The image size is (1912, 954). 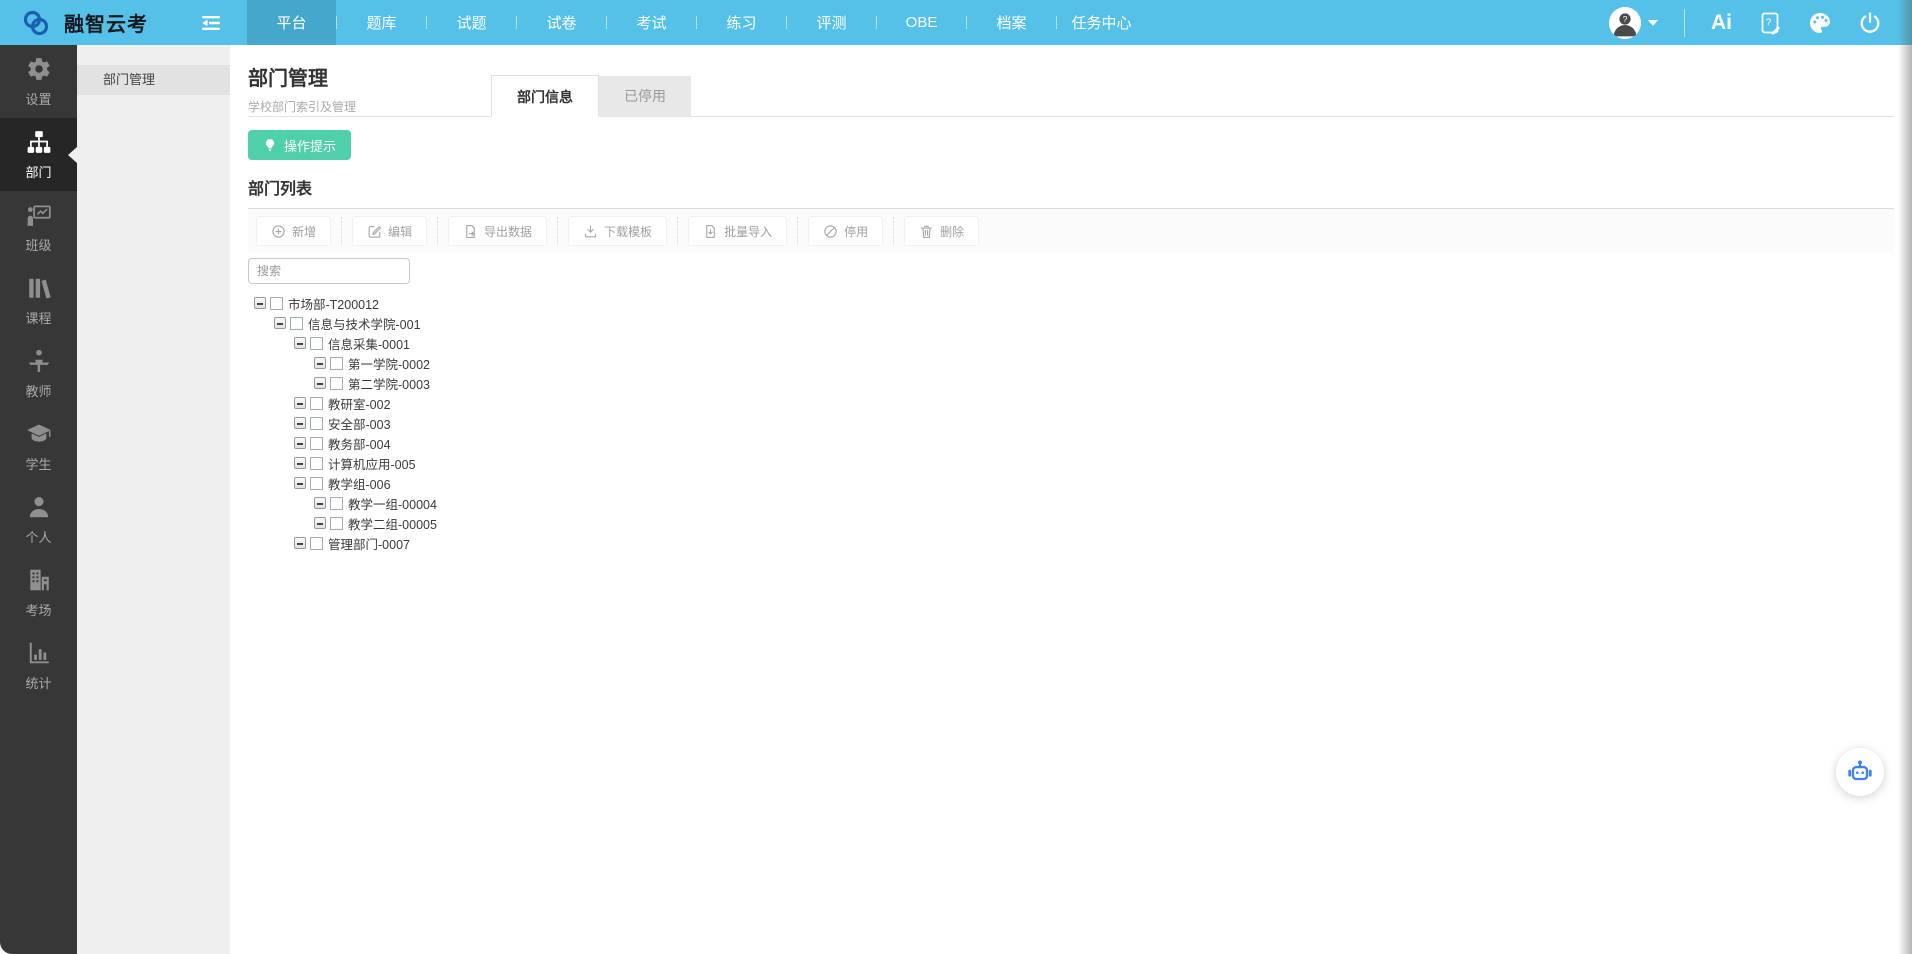 What do you see at coordinates (1870, 23) in the screenshot?
I see `power-logout-icon` at bounding box center [1870, 23].